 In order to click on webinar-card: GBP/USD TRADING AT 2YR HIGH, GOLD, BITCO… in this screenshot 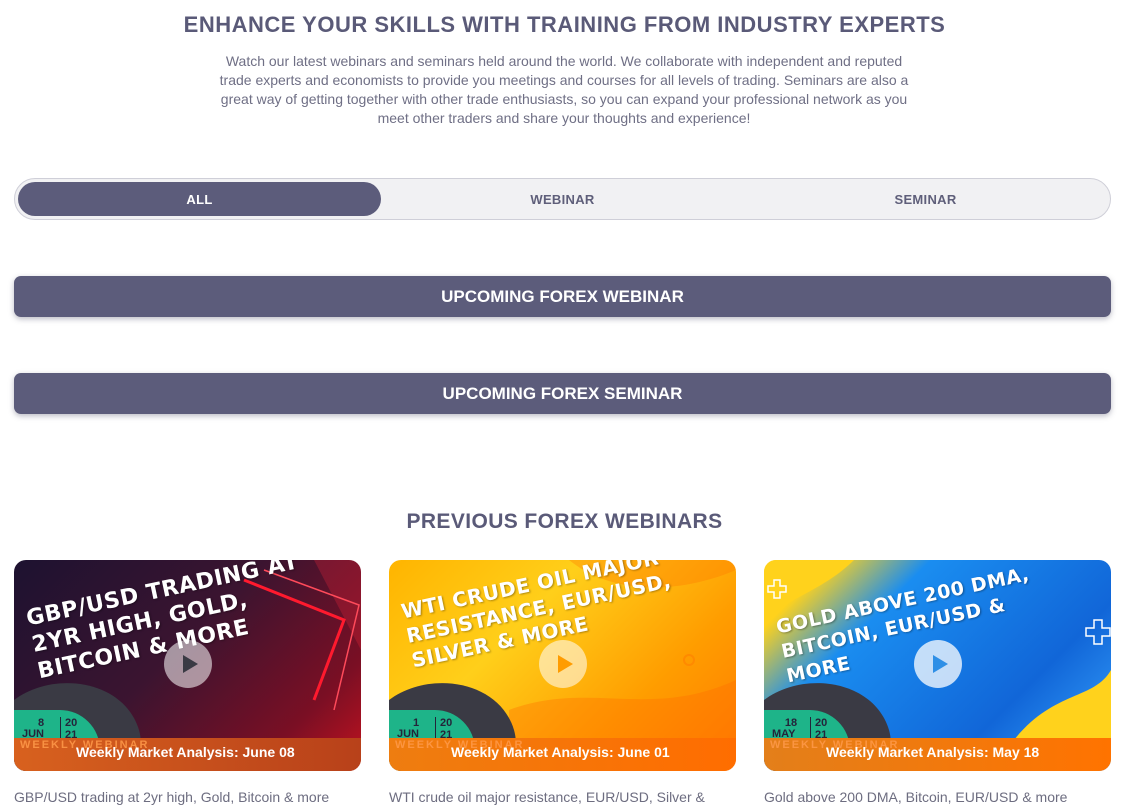, I will do `click(187, 665)`.